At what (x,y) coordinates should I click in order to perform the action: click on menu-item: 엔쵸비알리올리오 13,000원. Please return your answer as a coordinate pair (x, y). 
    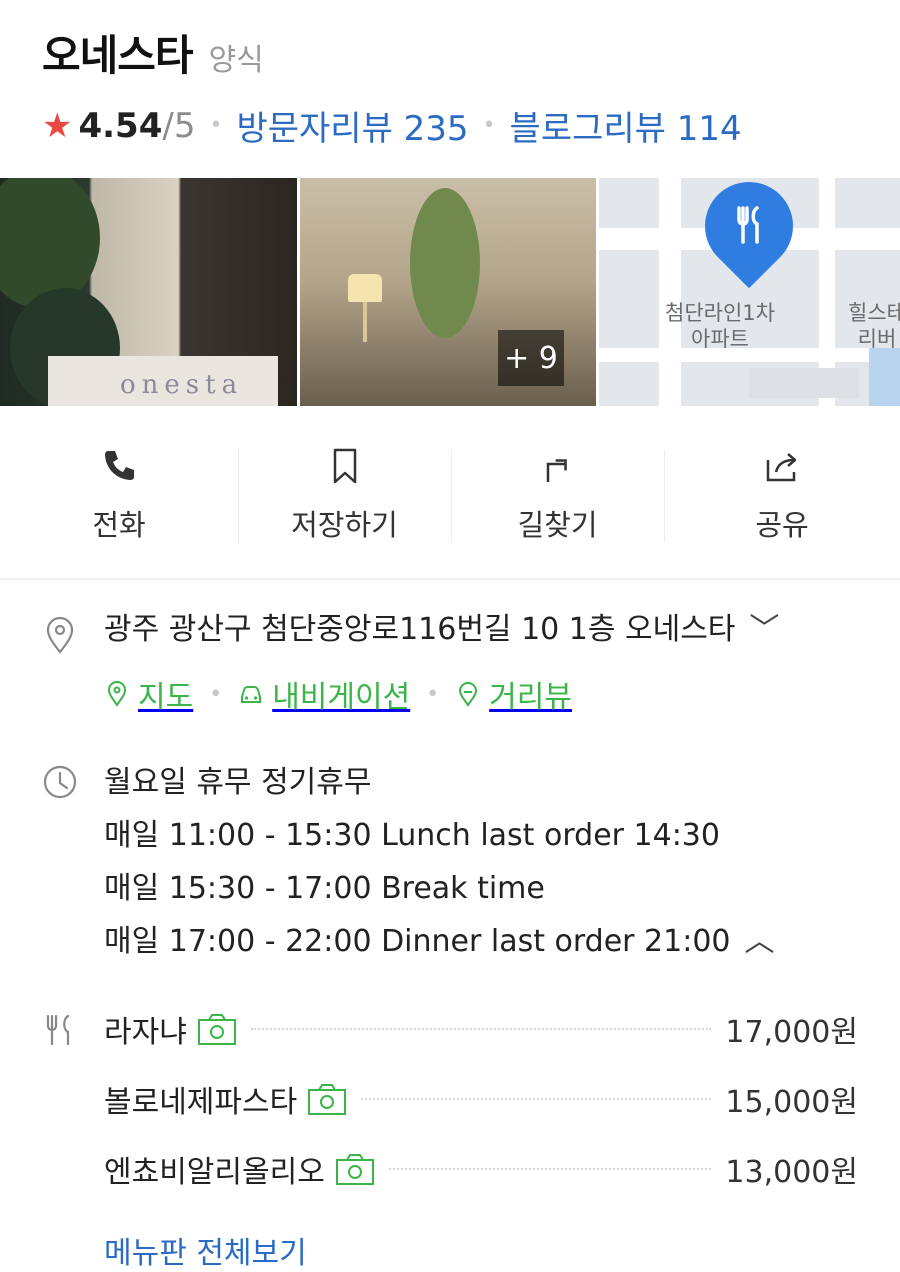
    Looking at the image, I should click on (502, 1169).